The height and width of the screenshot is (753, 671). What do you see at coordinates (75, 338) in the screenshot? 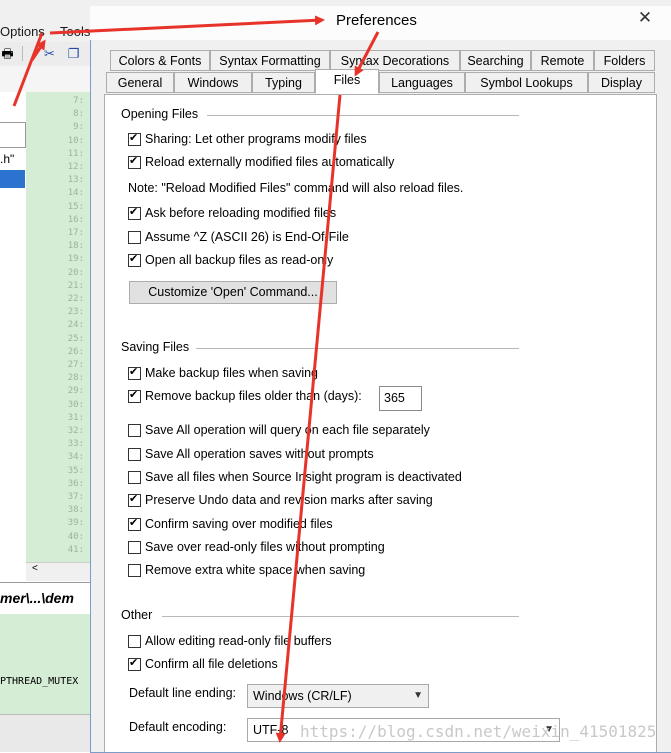
I see `line-number: 25:` at bounding box center [75, 338].